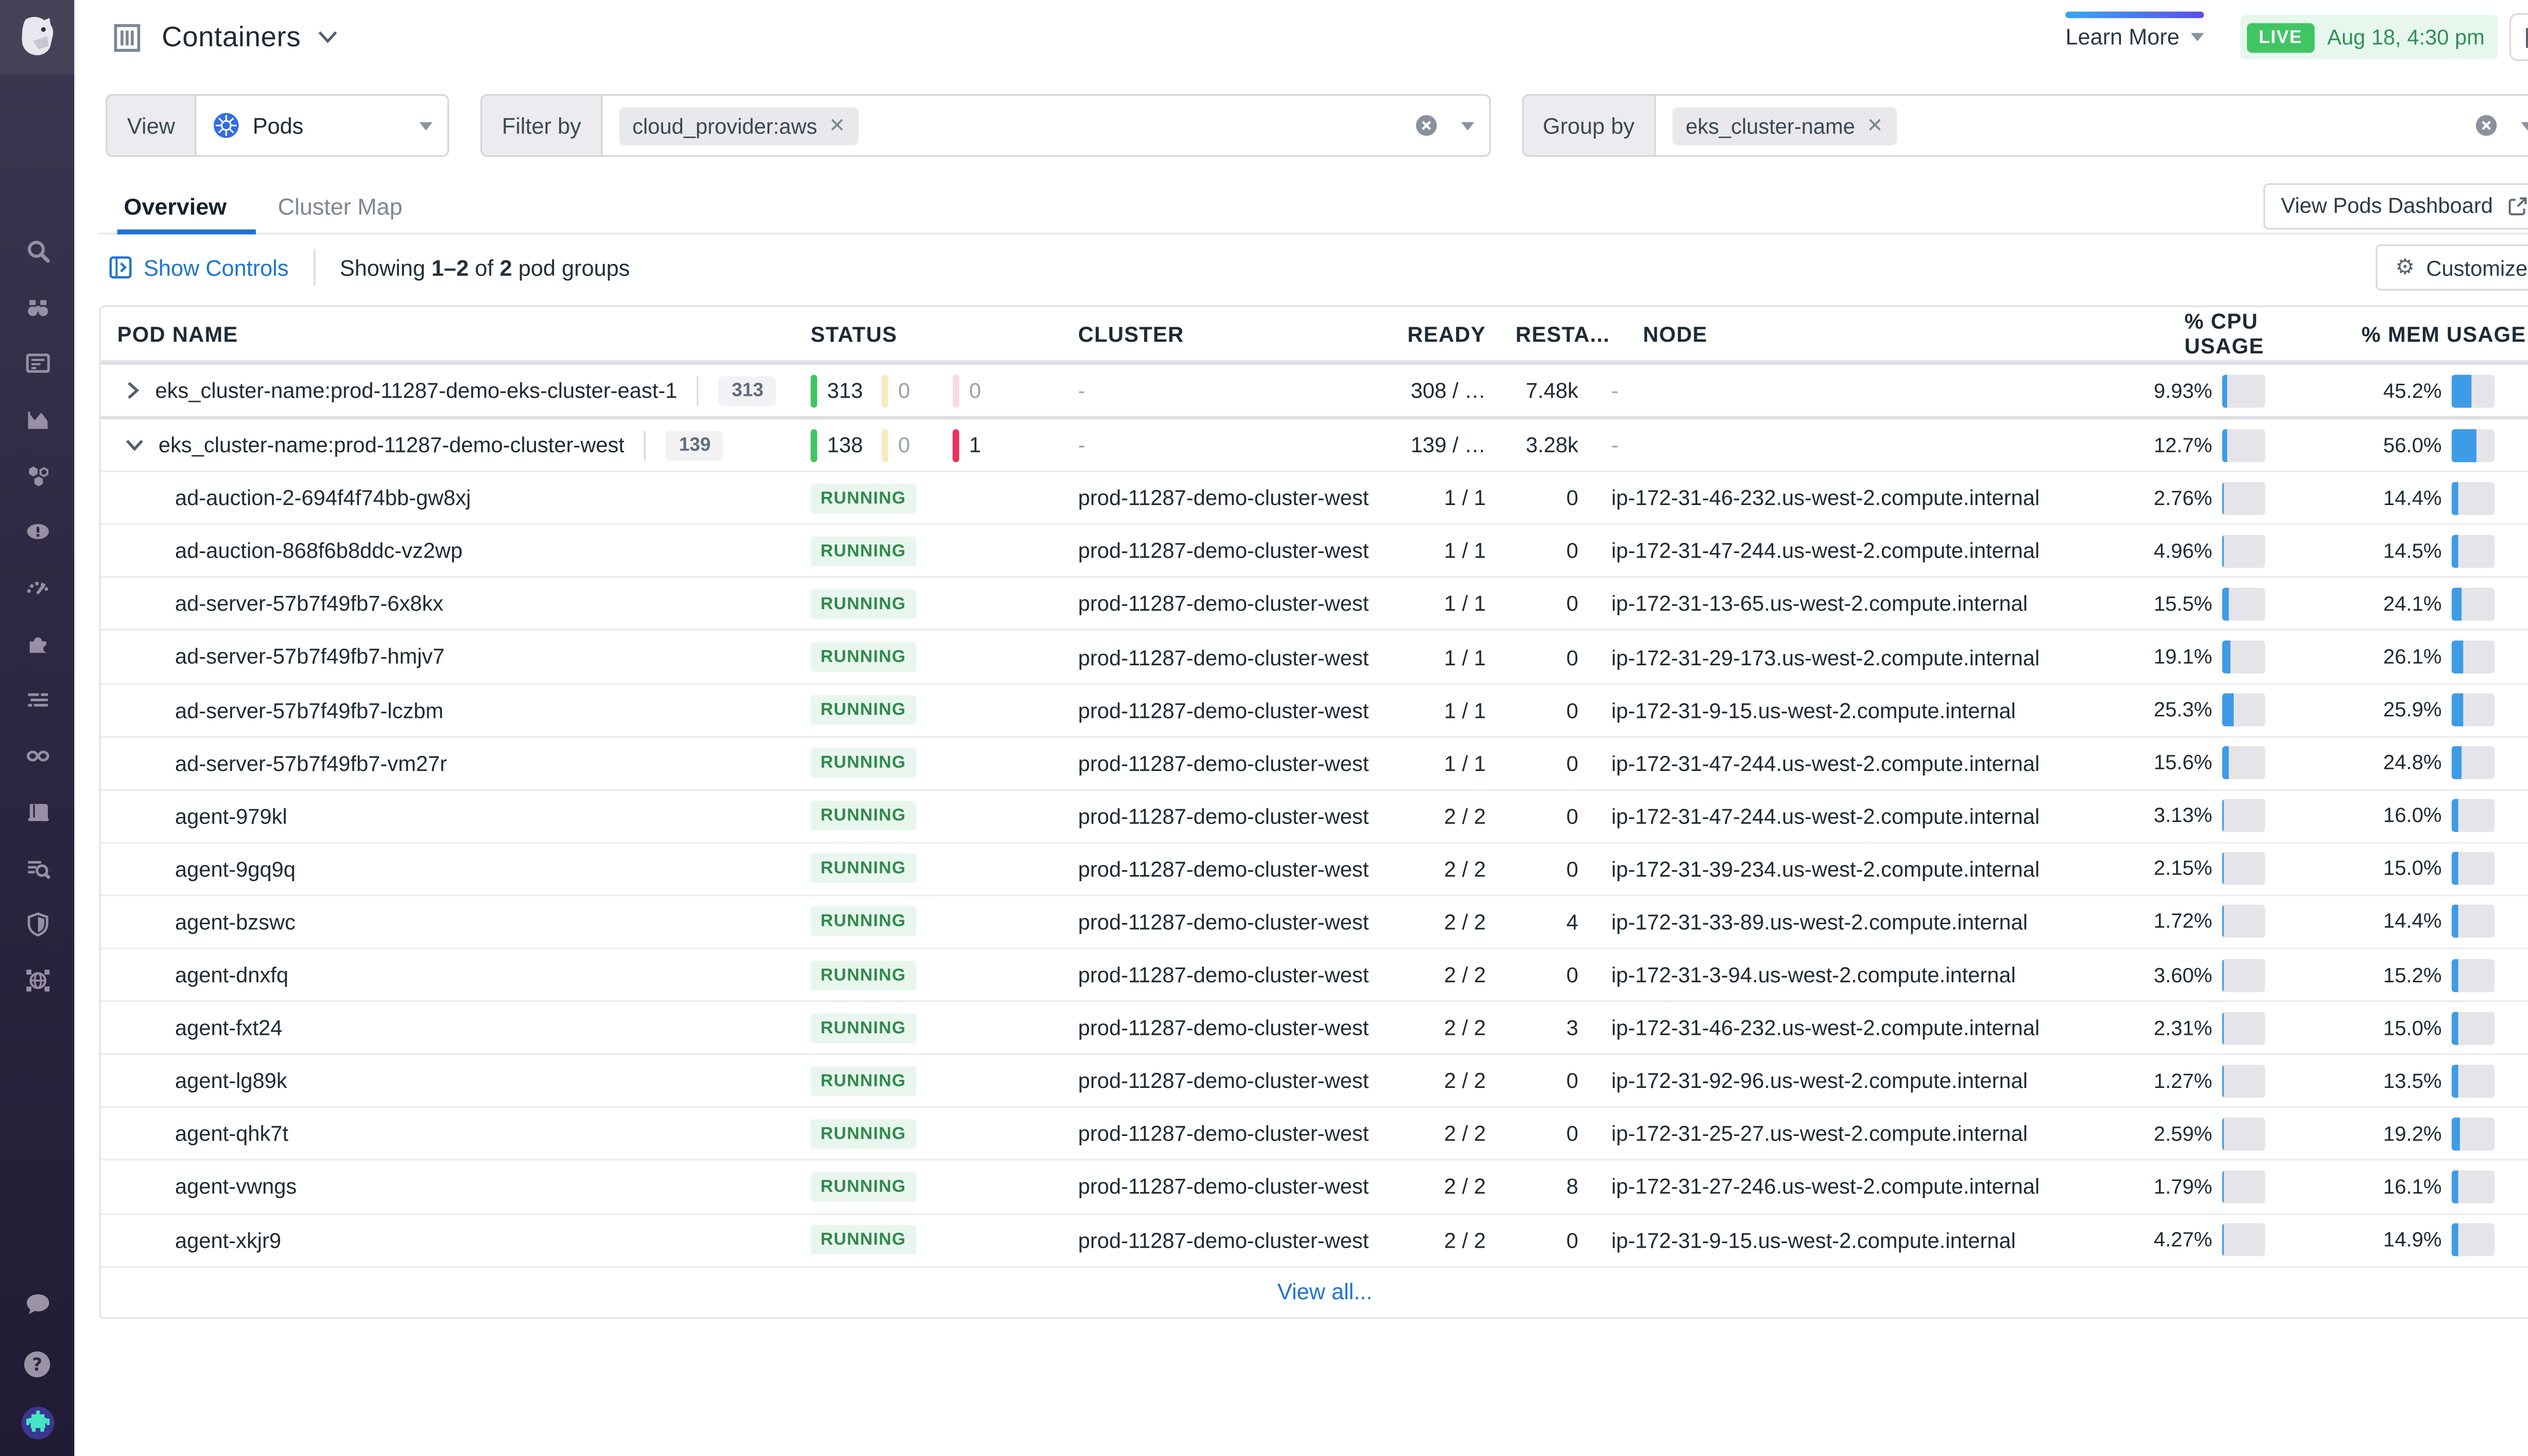  I want to click on metrics-icon, so click(37, 419).